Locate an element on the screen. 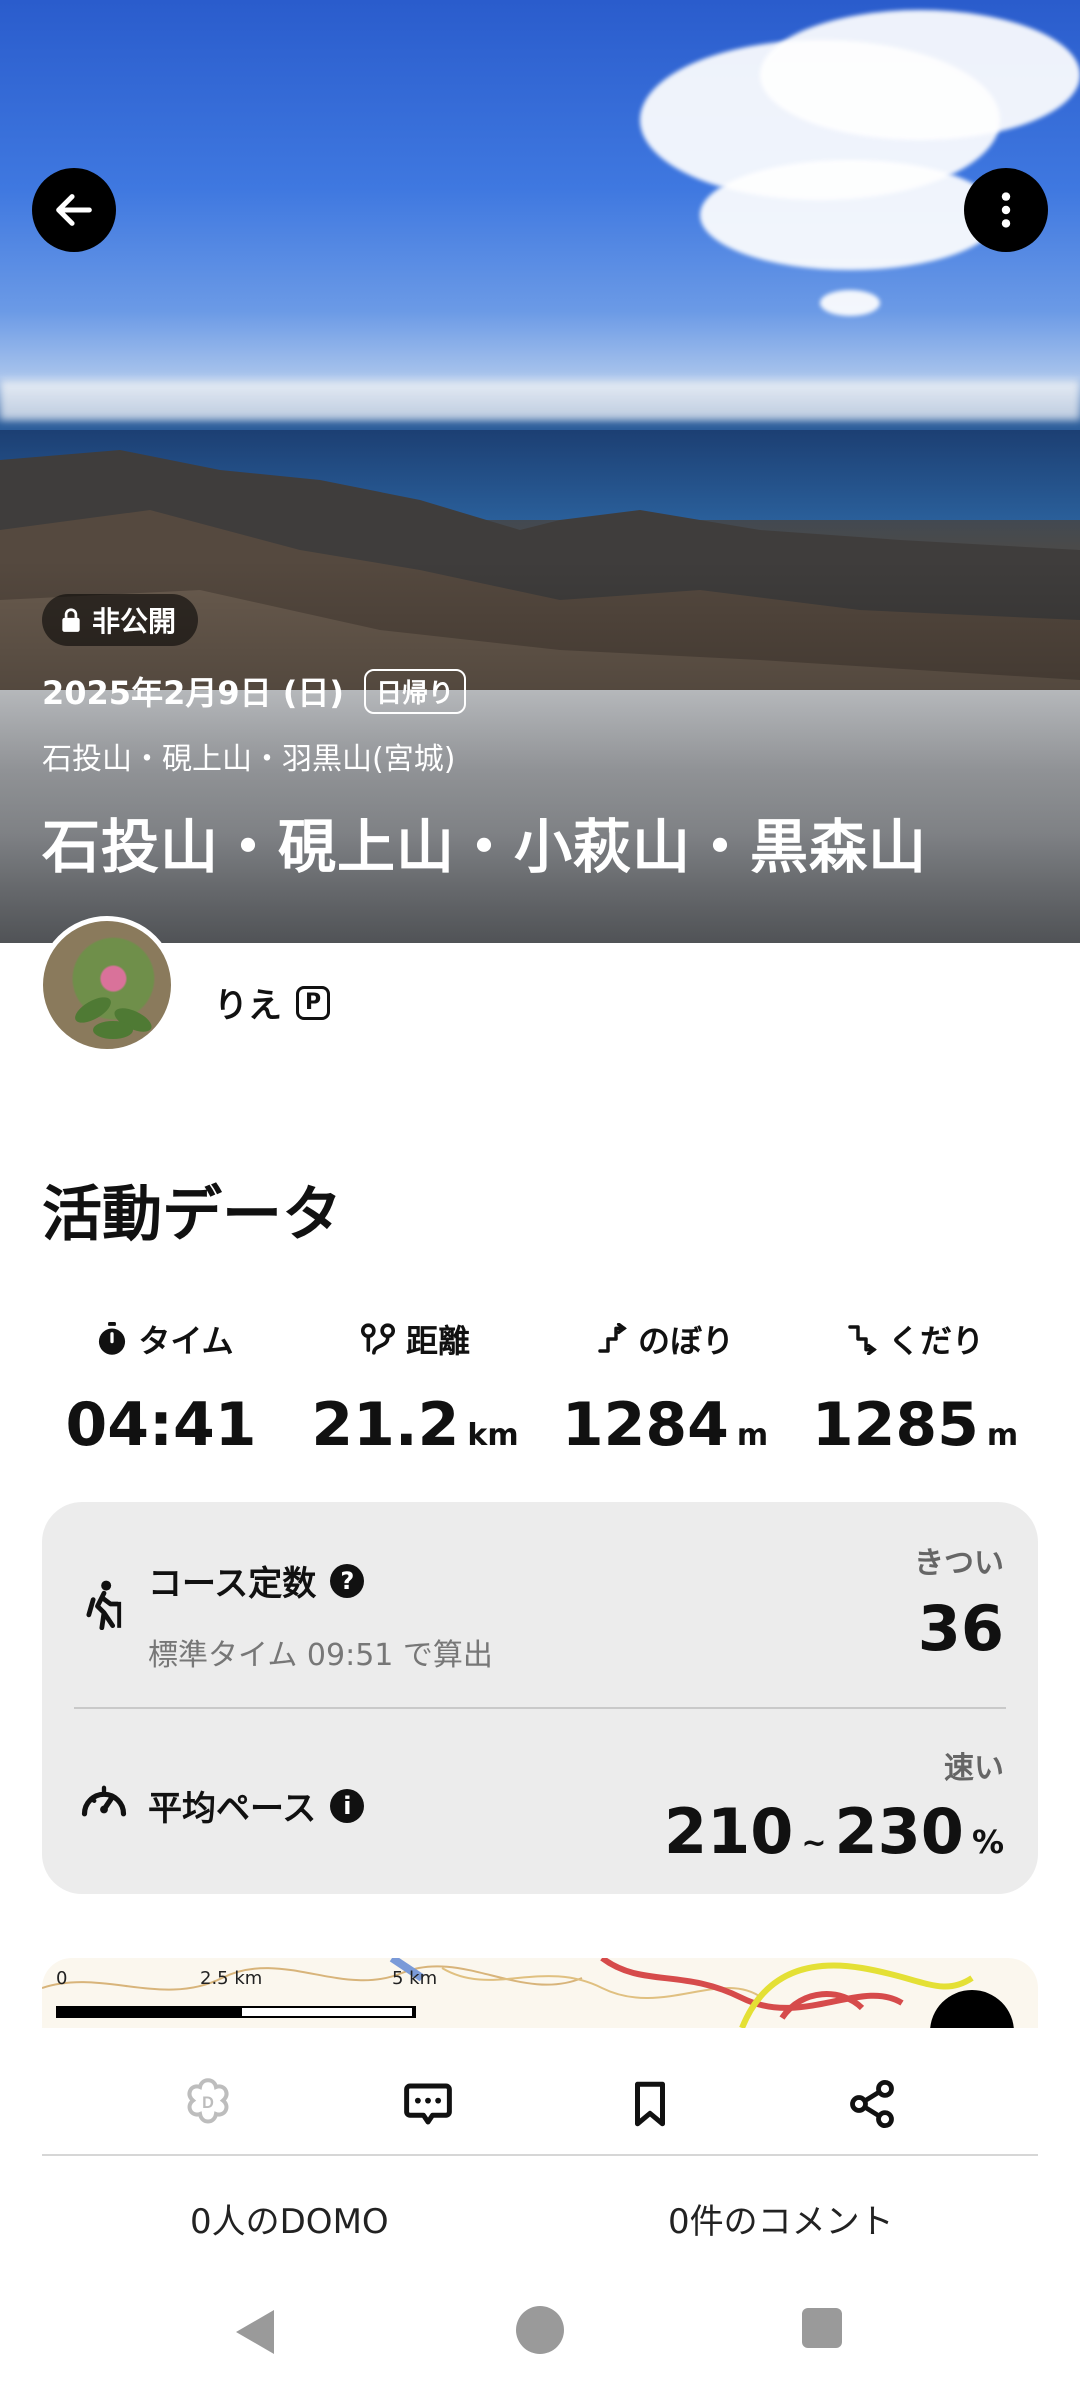  nav-recents-icon is located at coordinates (822, 2328).